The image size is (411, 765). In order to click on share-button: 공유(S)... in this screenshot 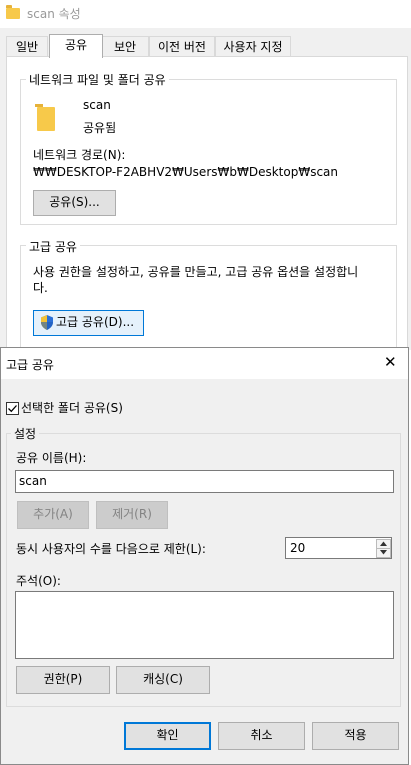, I will do `click(74, 203)`.